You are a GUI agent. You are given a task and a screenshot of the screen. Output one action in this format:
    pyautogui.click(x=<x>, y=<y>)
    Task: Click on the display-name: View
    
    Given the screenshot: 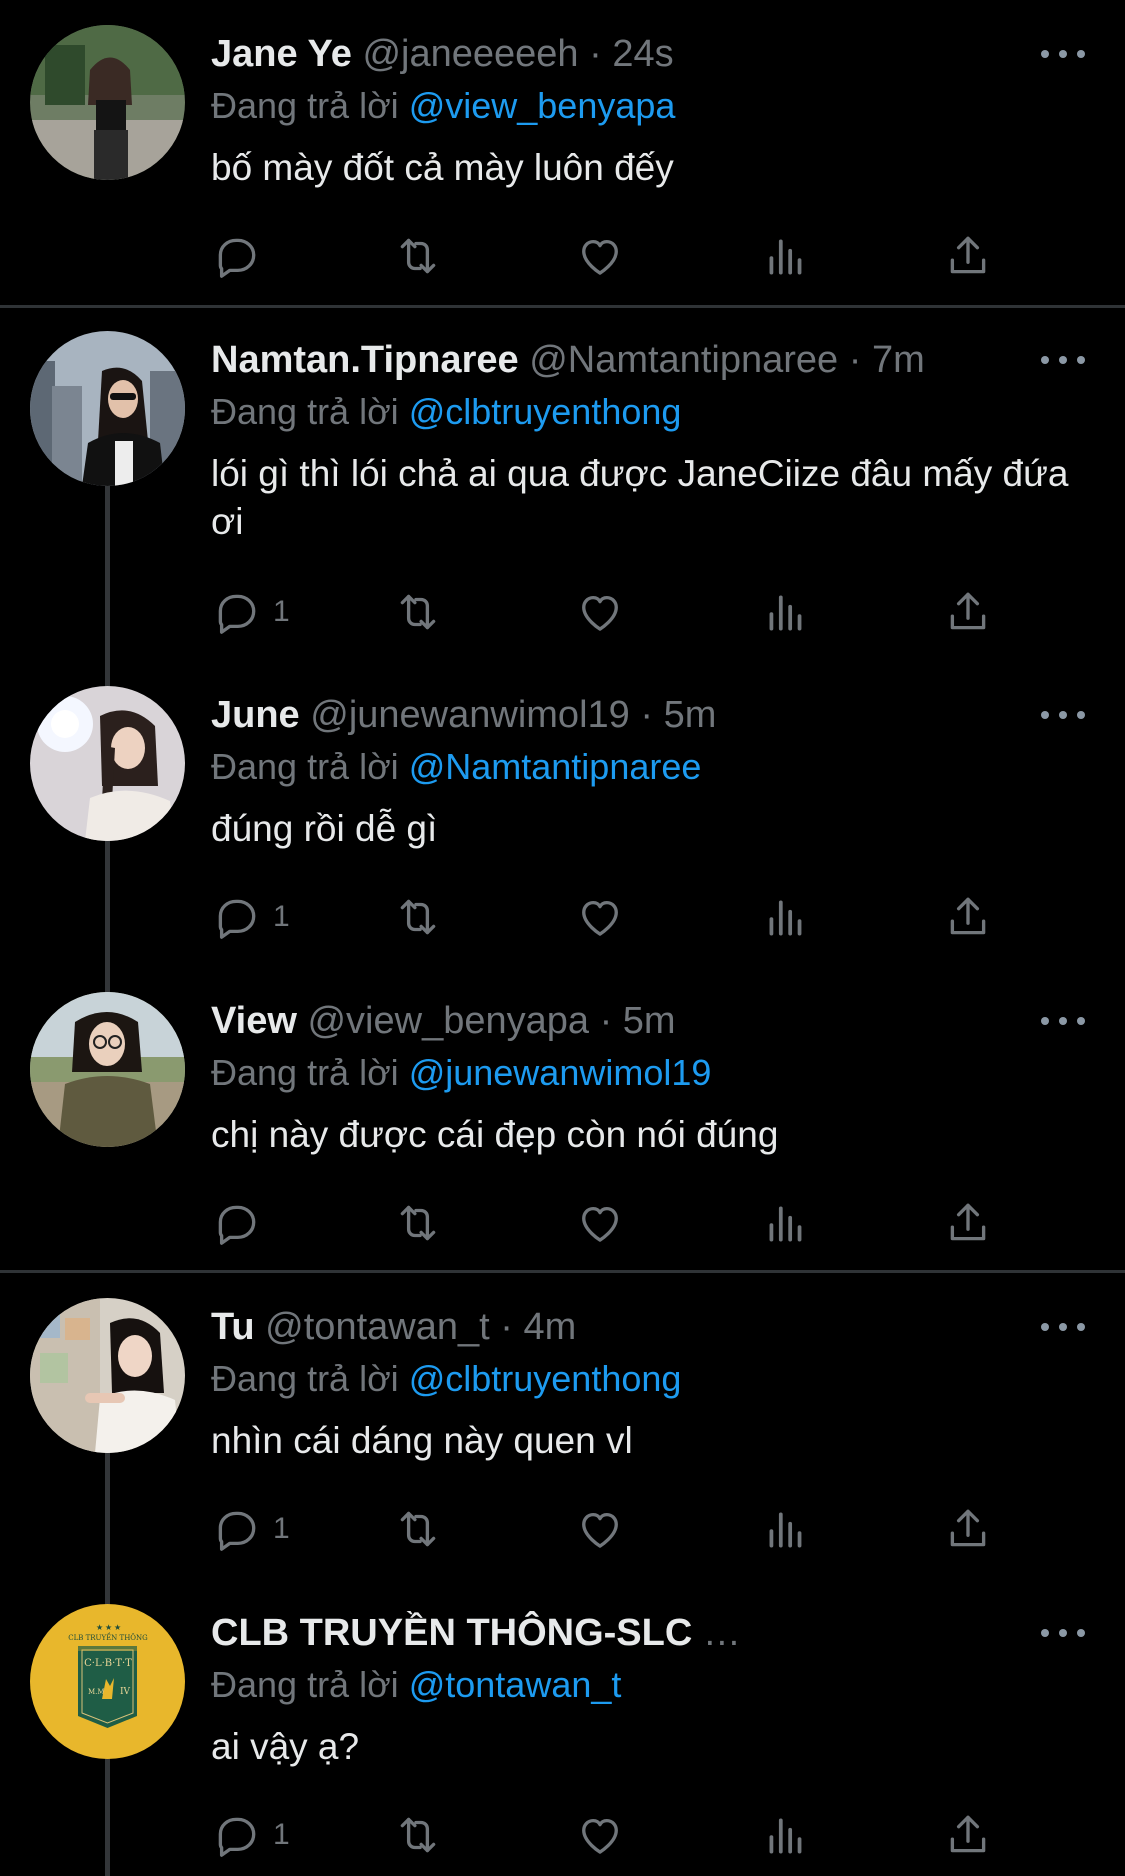 What is the action you would take?
    pyautogui.click(x=254, y=1021)
    